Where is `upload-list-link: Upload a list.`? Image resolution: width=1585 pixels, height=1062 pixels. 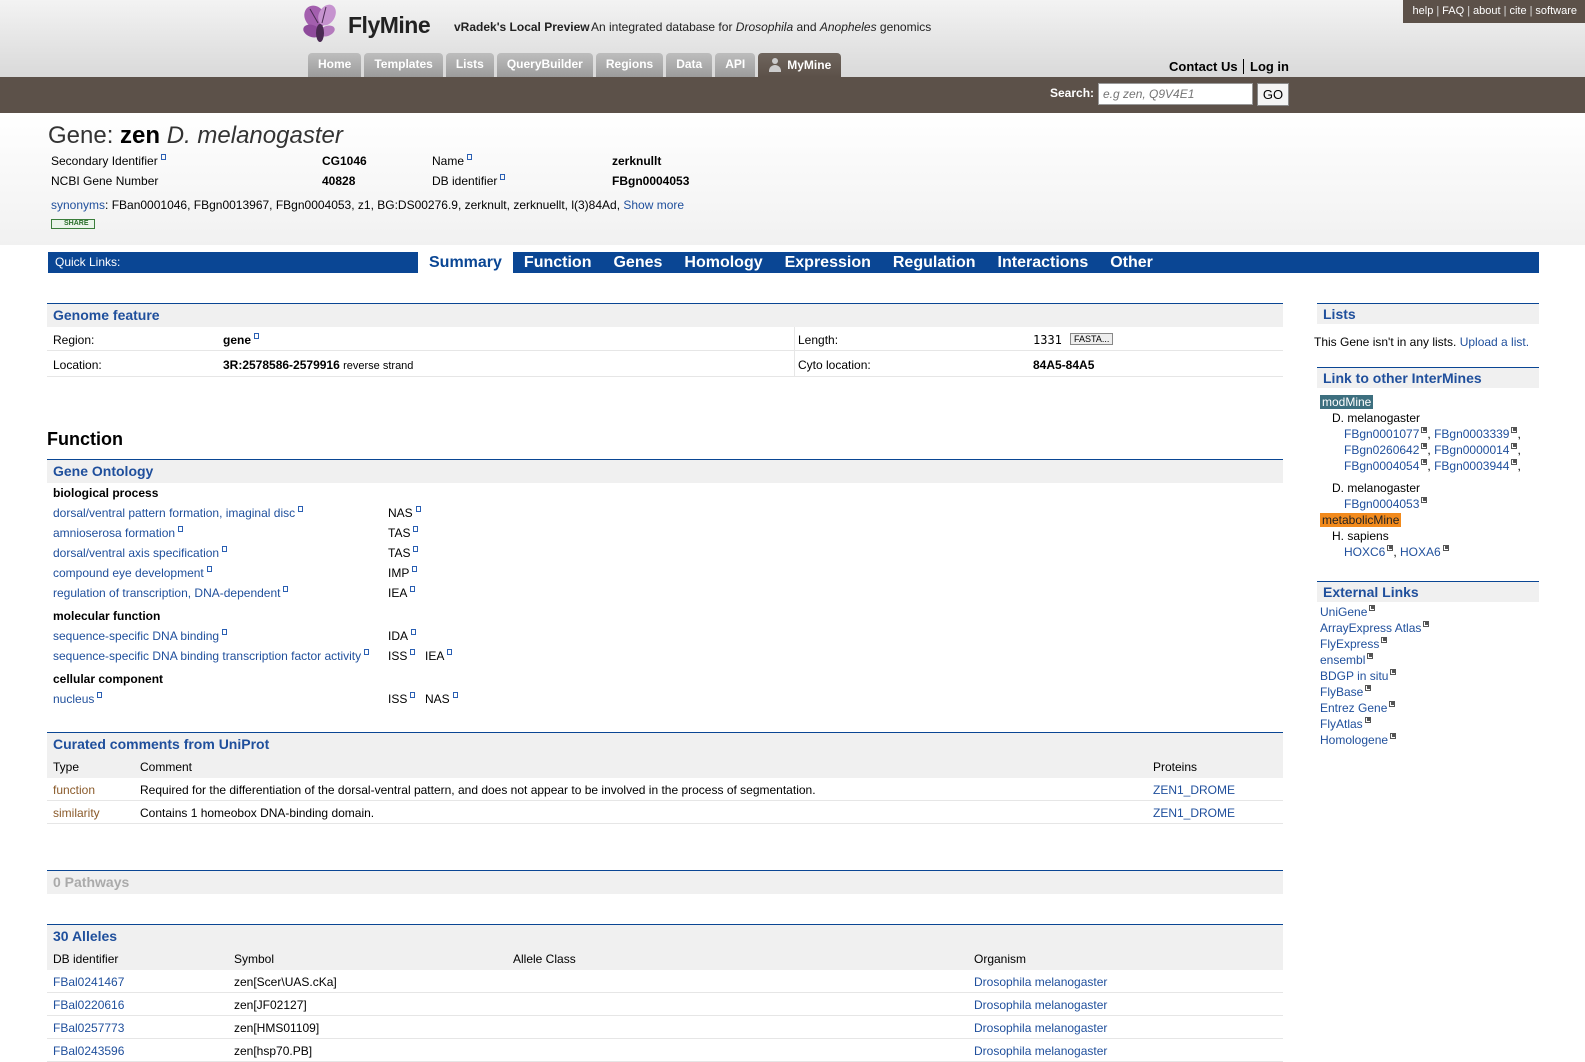 upload-list-link: Upload a list. is located at coordinates (1494, 342).